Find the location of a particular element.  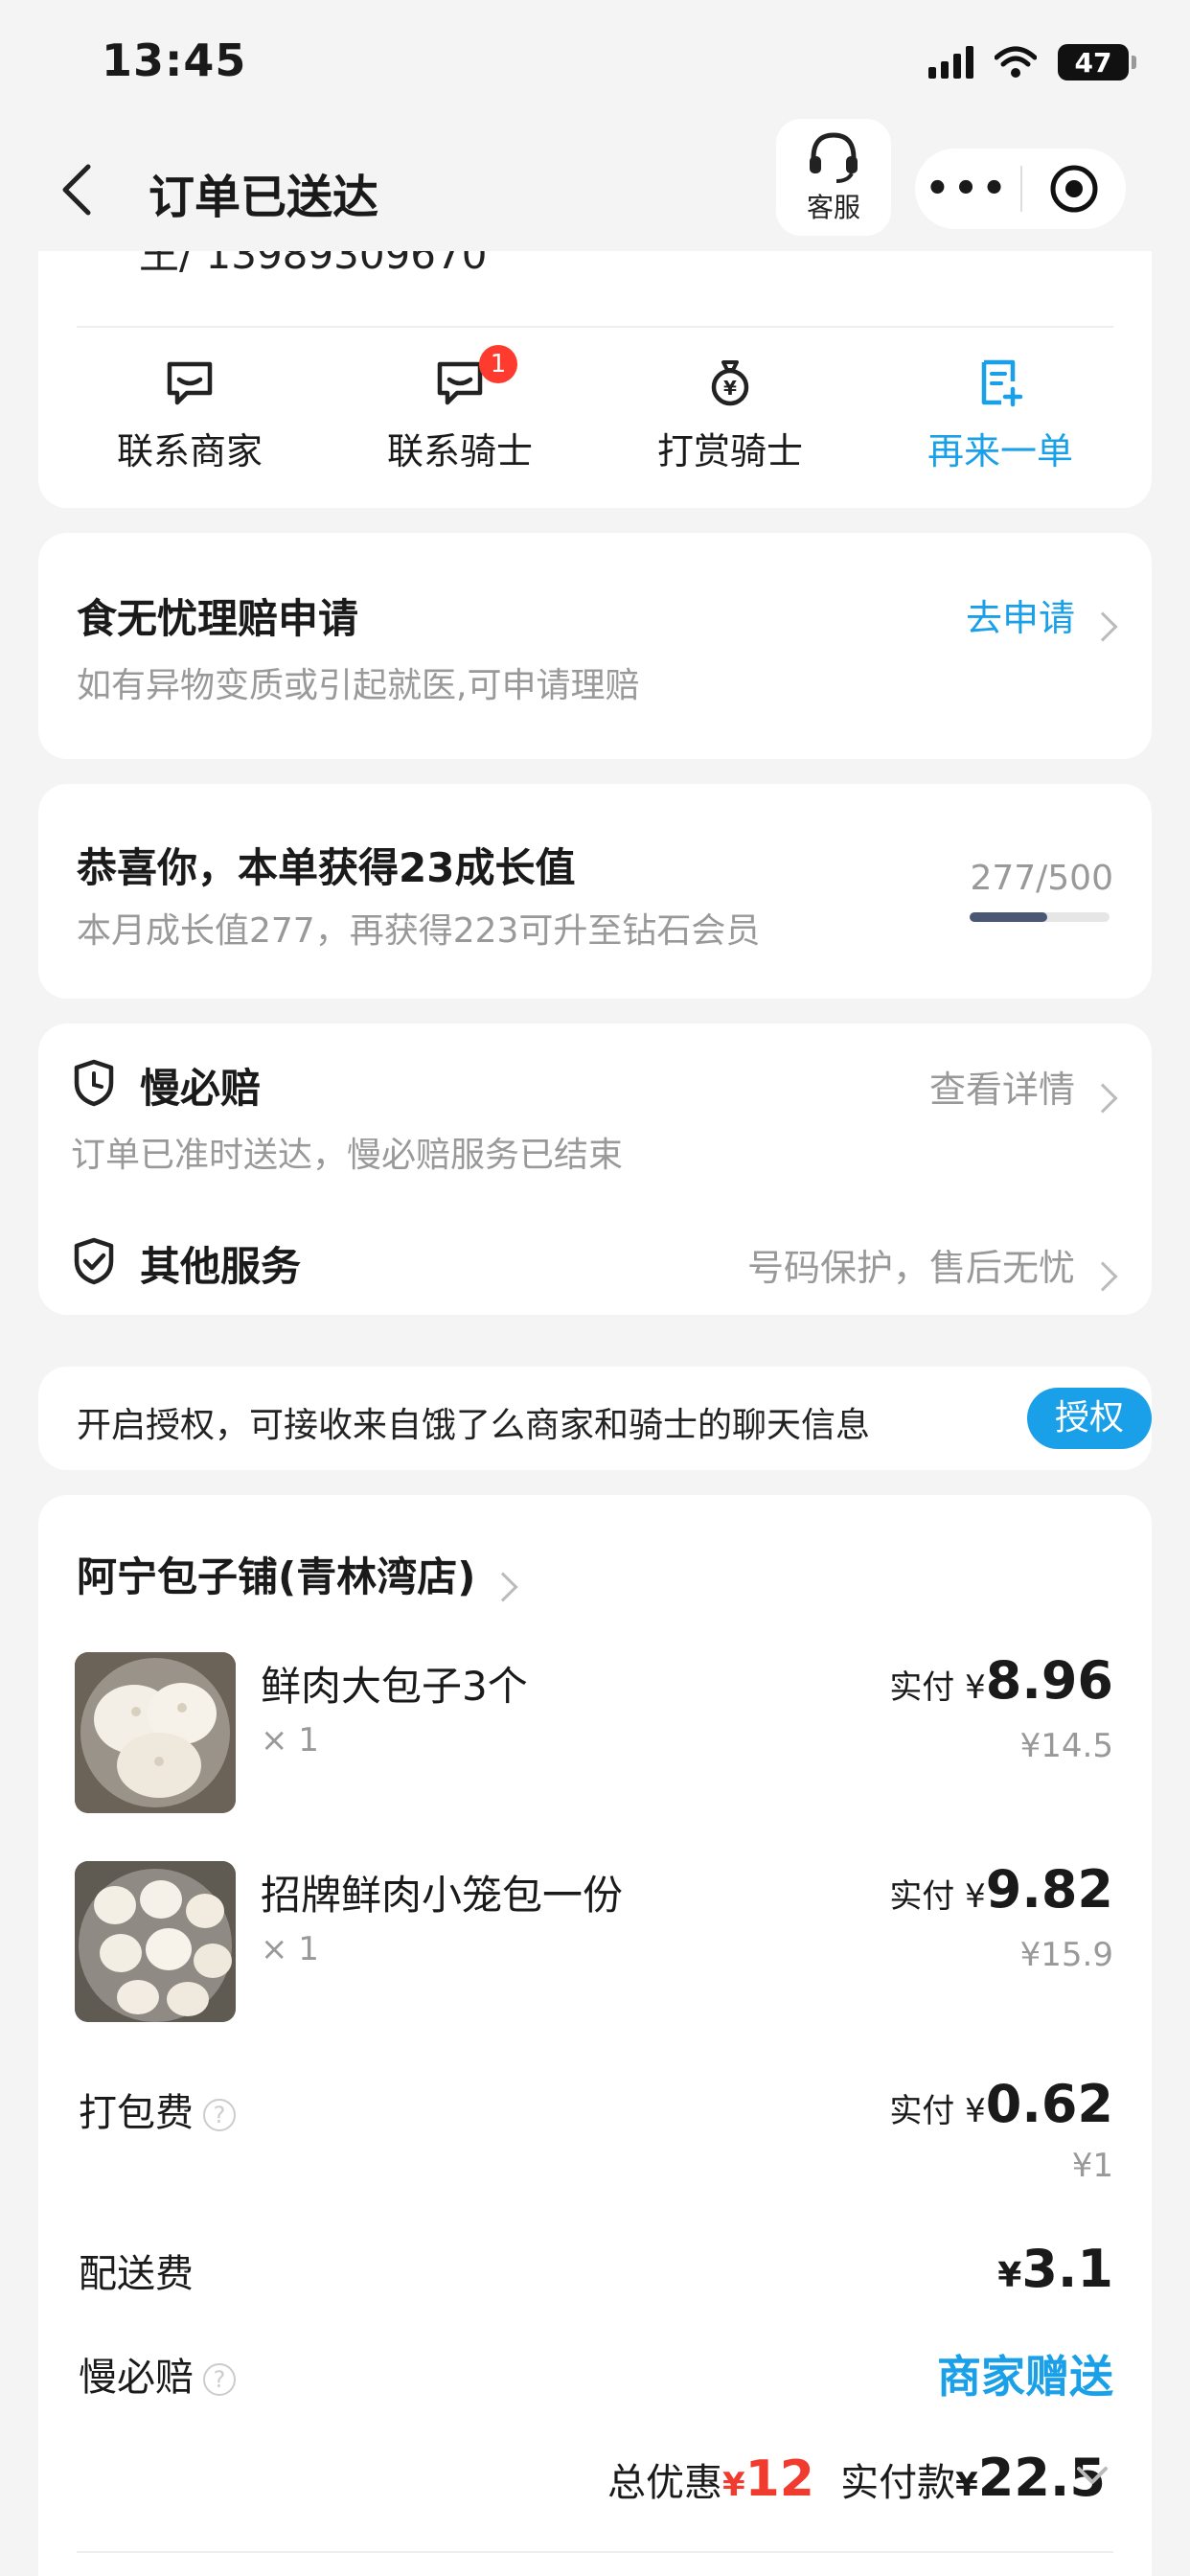

battery-icon: 47 is located at coordinates (1097, 62).